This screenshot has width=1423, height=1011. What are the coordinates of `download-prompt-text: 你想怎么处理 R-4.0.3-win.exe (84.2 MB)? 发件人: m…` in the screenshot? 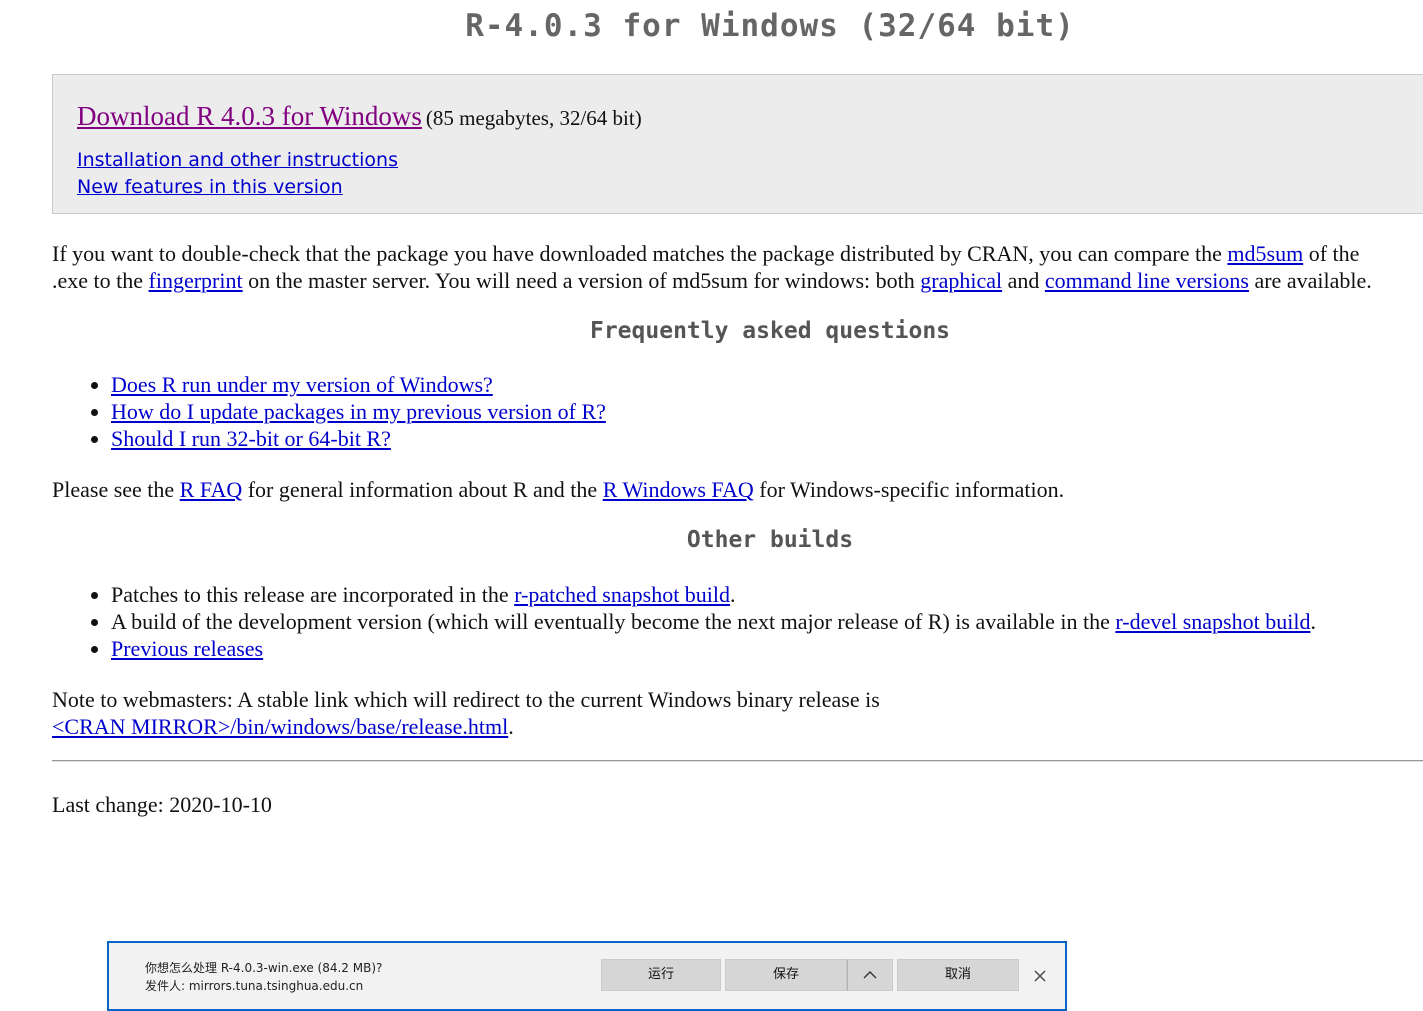 It's located at (263, 977).